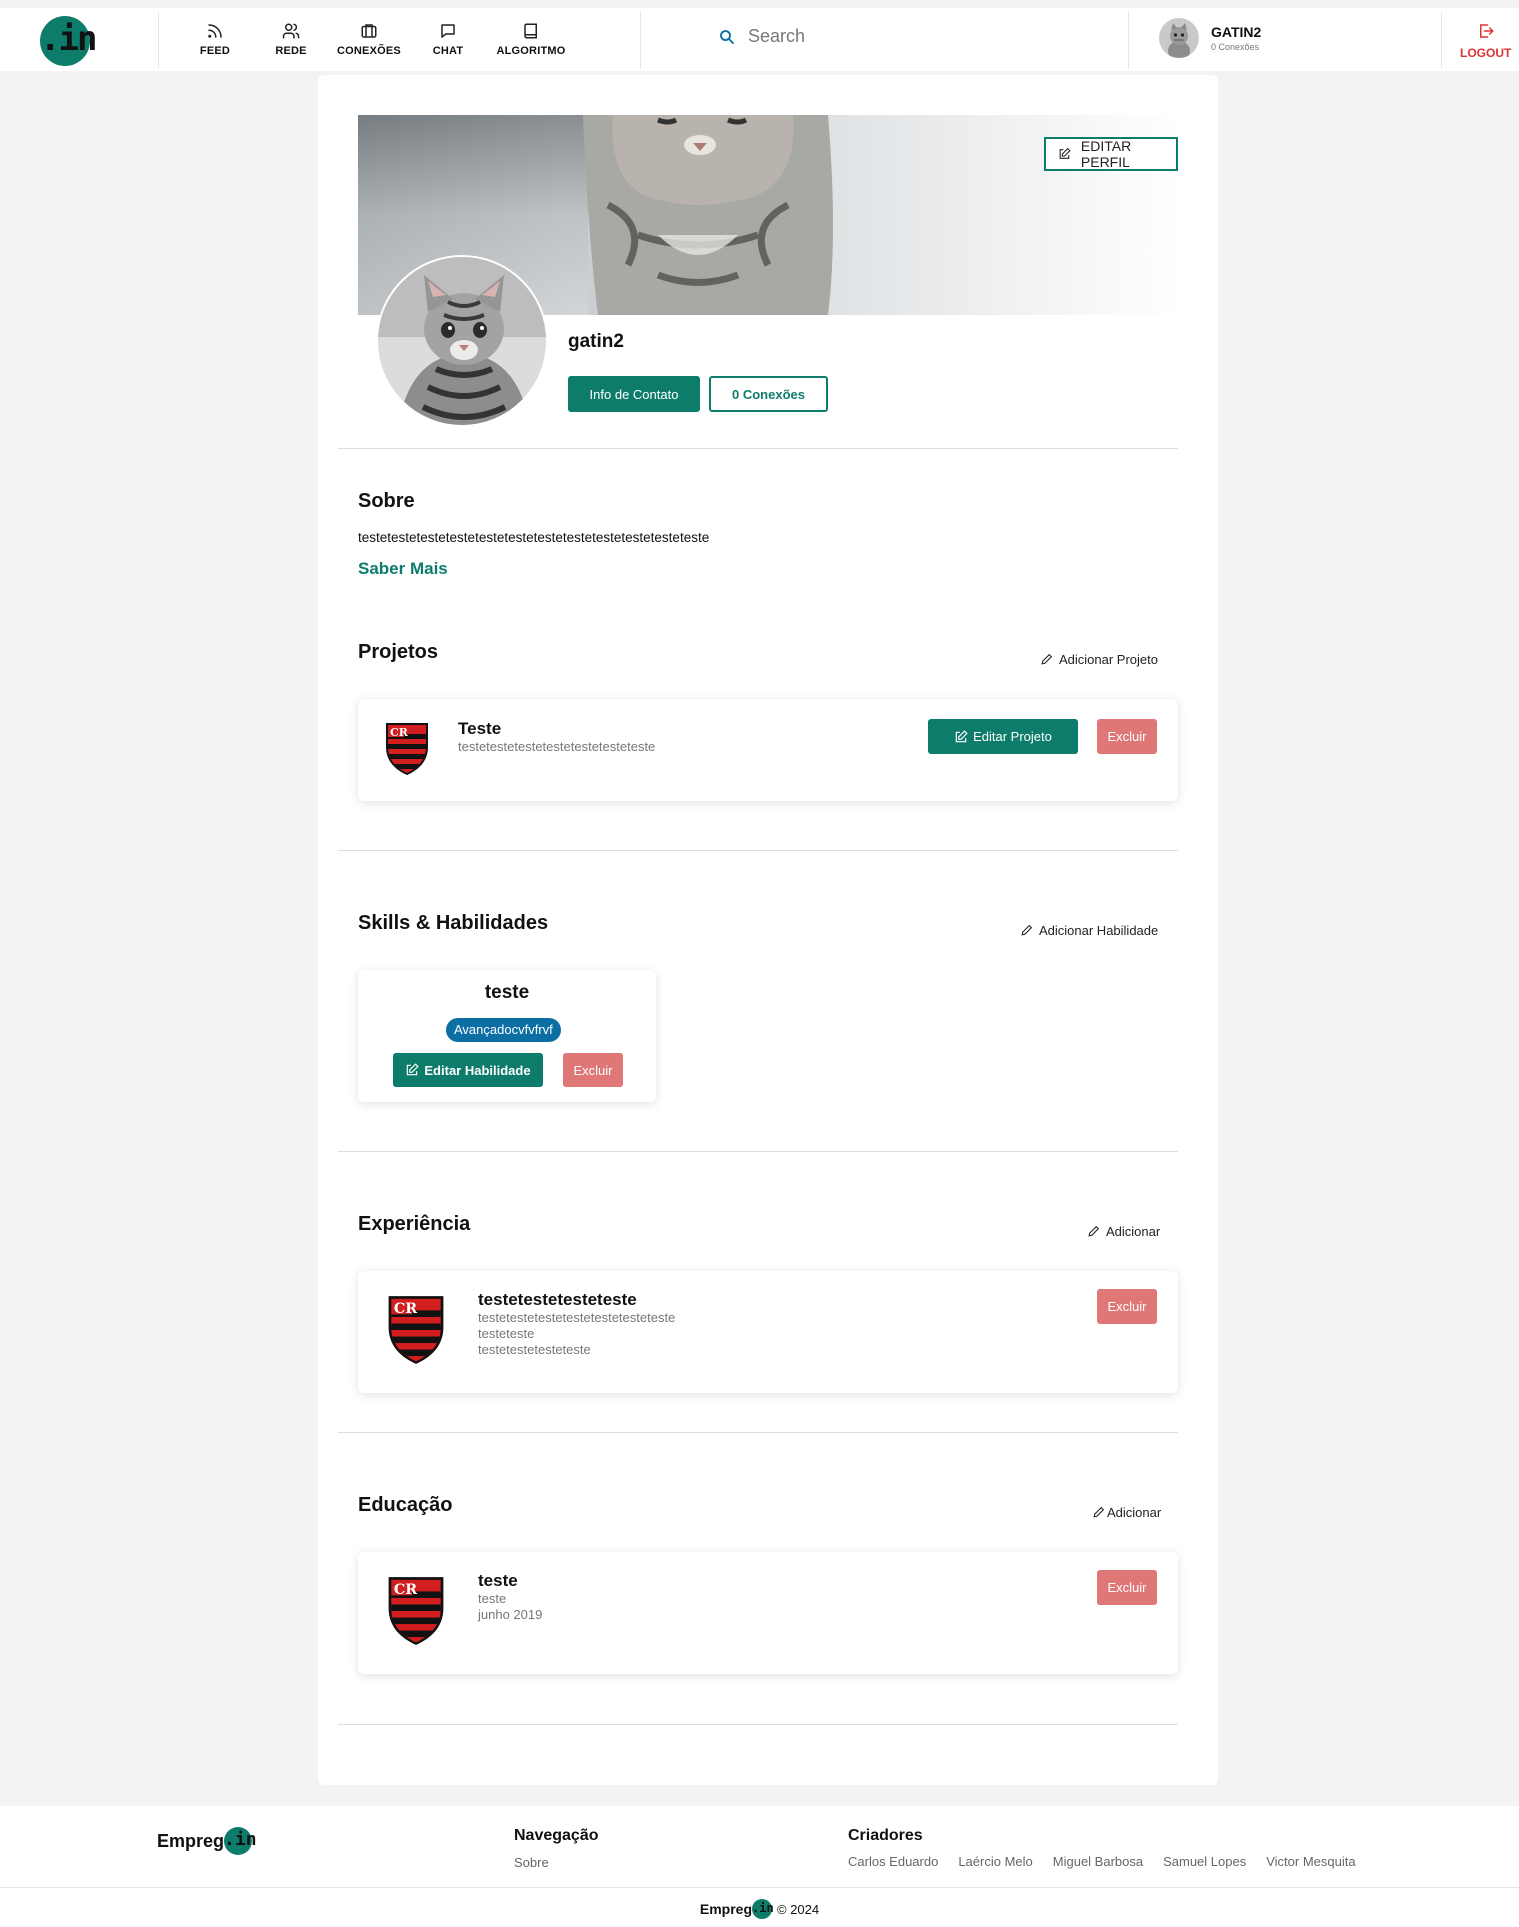  I want to click on education-card: CR teste teste junho 2019 Excluir, so click(768, 1613).